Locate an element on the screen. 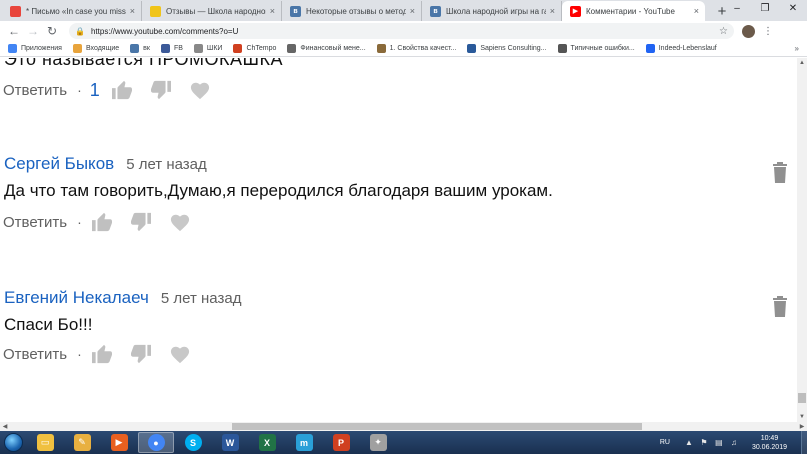 Image resolution: width=807 pixels, height=454 pixels. bookmark-label: ШКИ is located at coordinates (214, 48).